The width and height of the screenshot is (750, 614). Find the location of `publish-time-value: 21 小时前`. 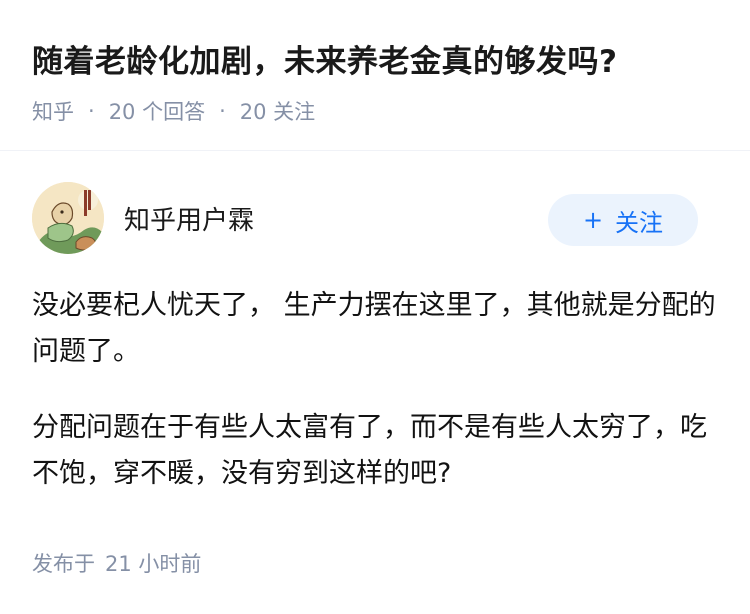

publish-time-value: 21 小时前 is located at coordinates (153, 564).